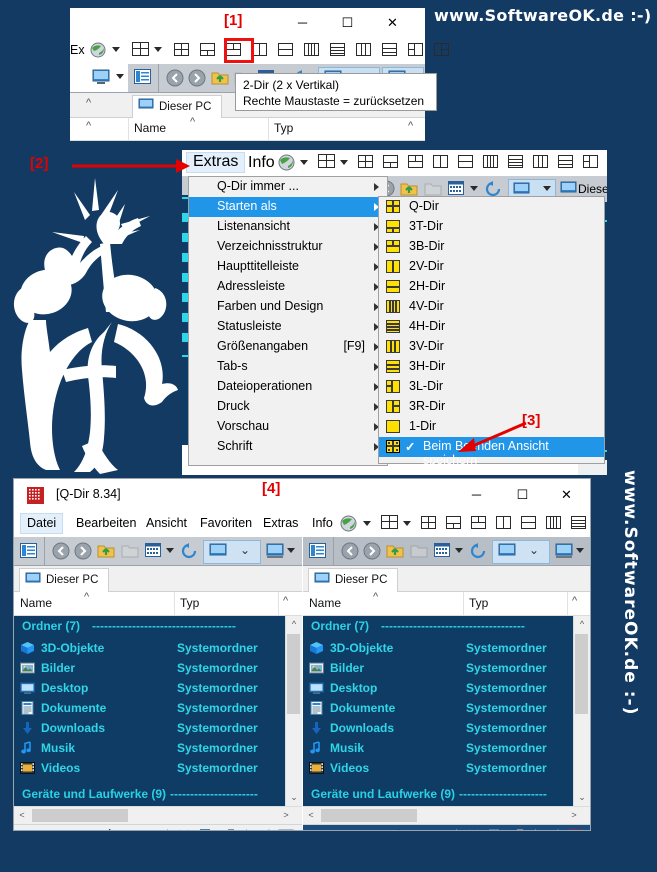 Image resolution: width=657 pixels, height=872 pixels. I want to click on expand-chevrons-left: ⌄, so click(245, 550).